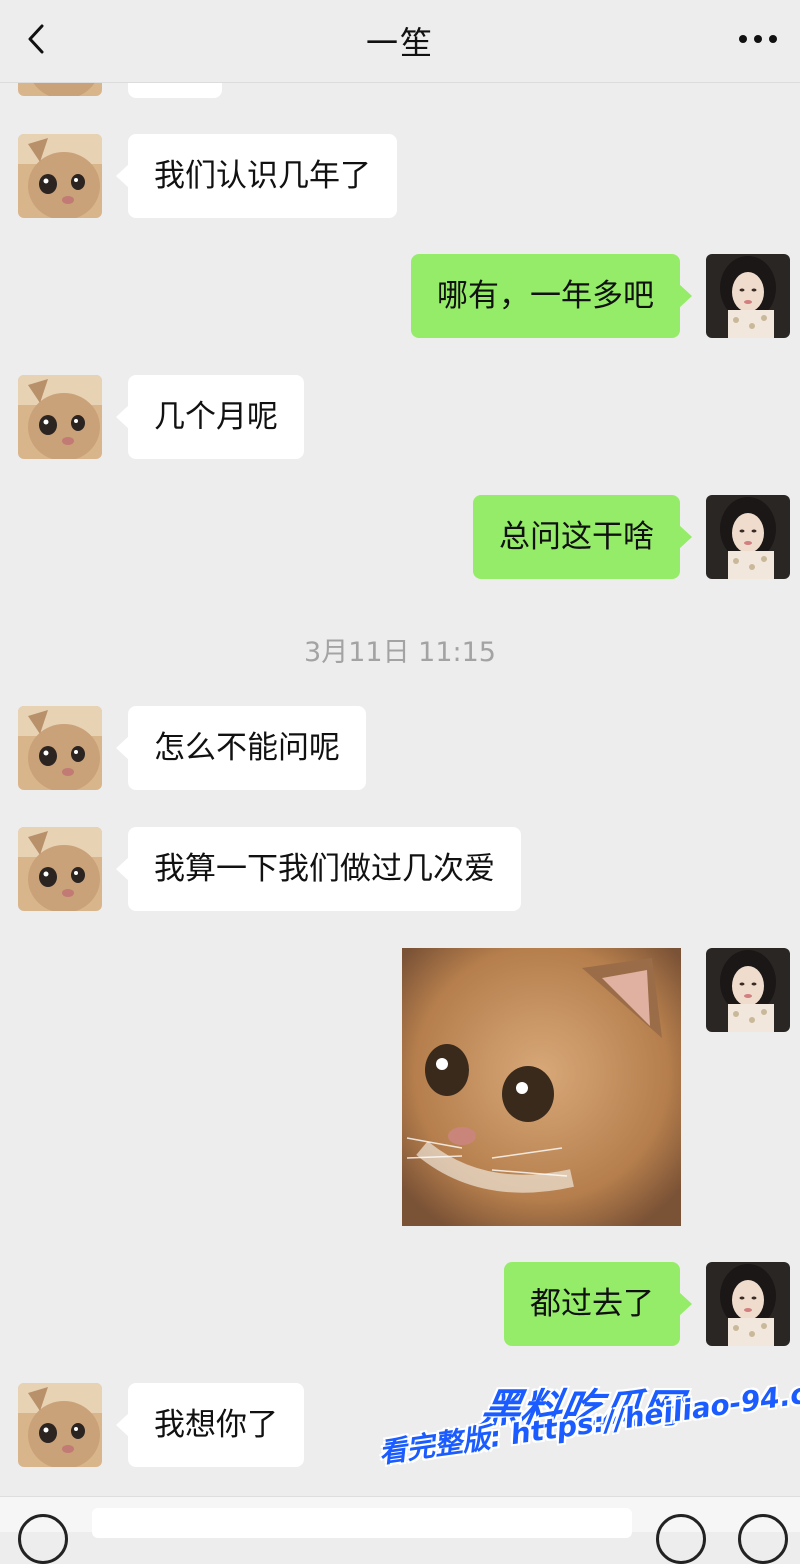 The image size is (800, 1564). What do you see at coordinates (586, 1445) in the screenshot?
I see `watermark: 黑料吃瓜网 看完整版: https://heiliao-94.com` at bounding box center [586, 1445].